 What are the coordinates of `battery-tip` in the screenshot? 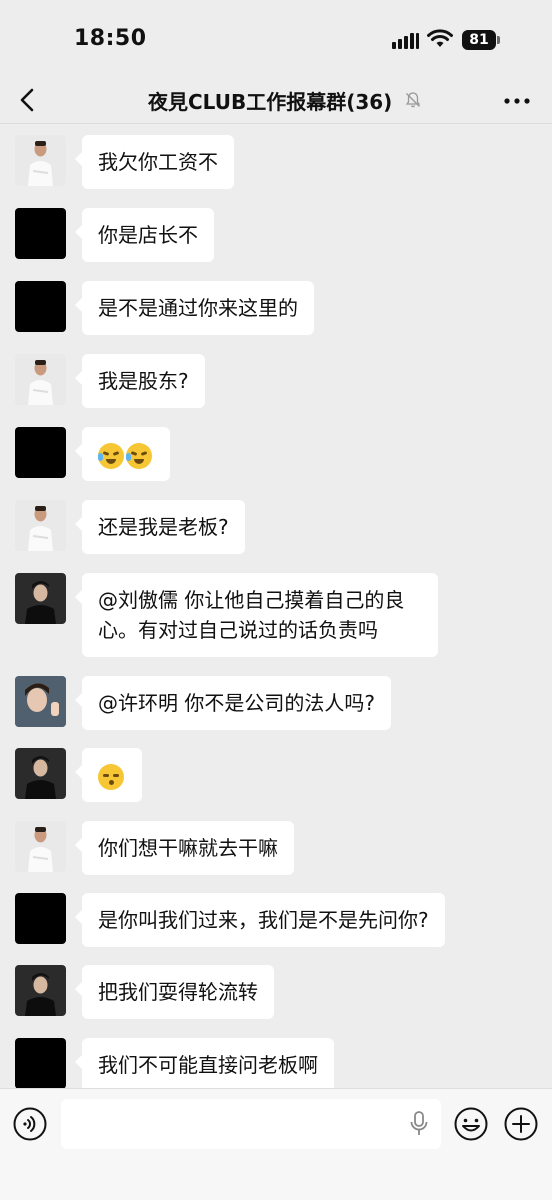 It's located at (498, 40).